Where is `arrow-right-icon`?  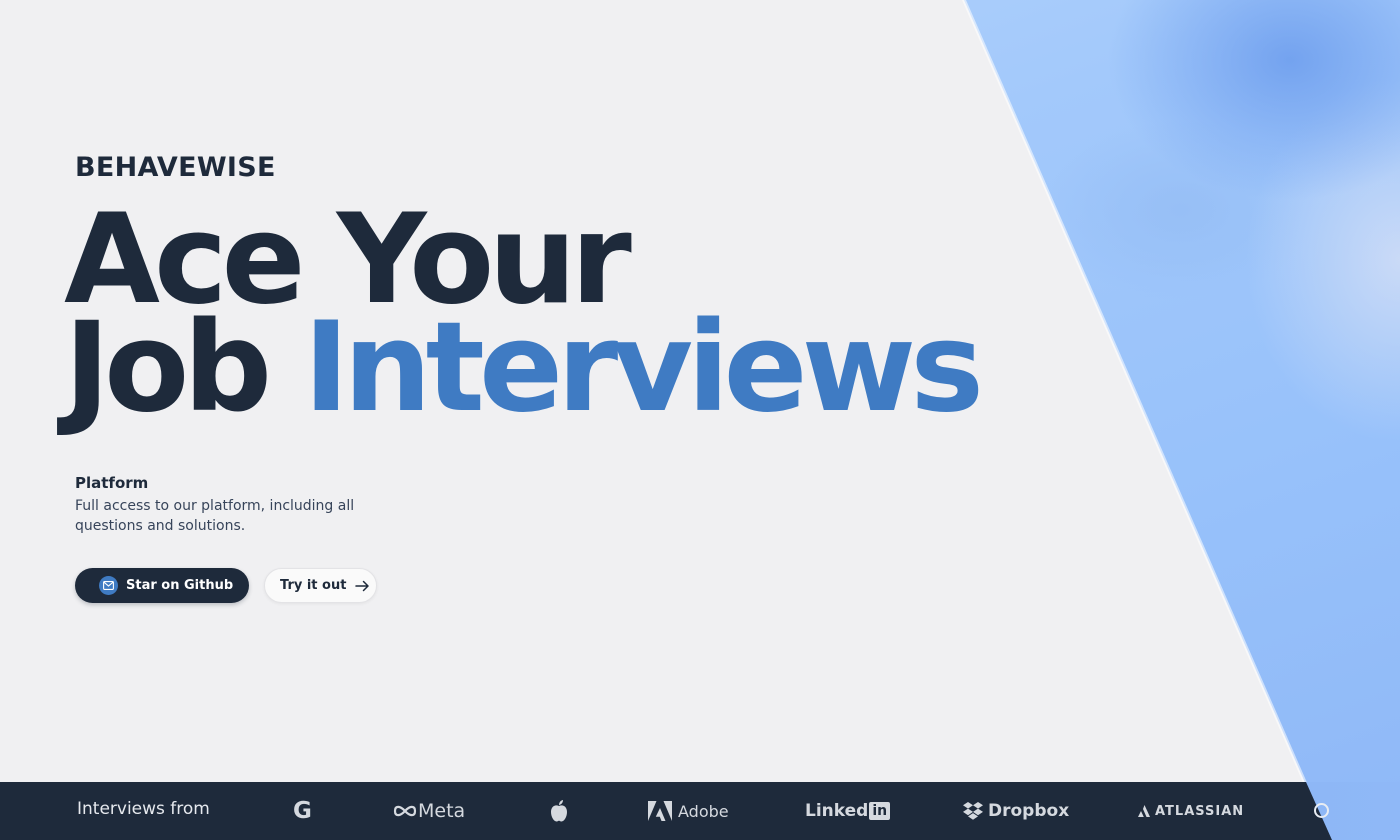 arrow-right-icon is located at coordinates (362, 586).